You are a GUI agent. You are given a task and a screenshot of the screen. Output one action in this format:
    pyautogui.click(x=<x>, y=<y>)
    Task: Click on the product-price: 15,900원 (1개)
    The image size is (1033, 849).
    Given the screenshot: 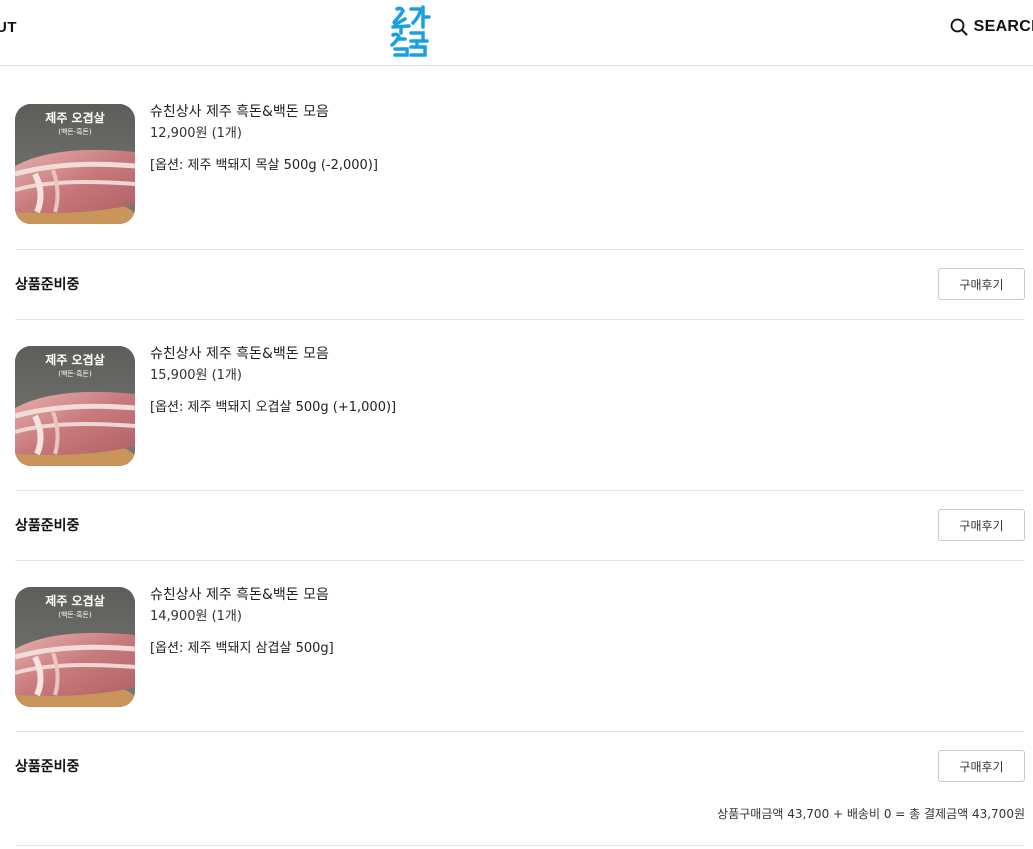 What is the action you would take?
    pyautogui.click(x=196, y=375)
    